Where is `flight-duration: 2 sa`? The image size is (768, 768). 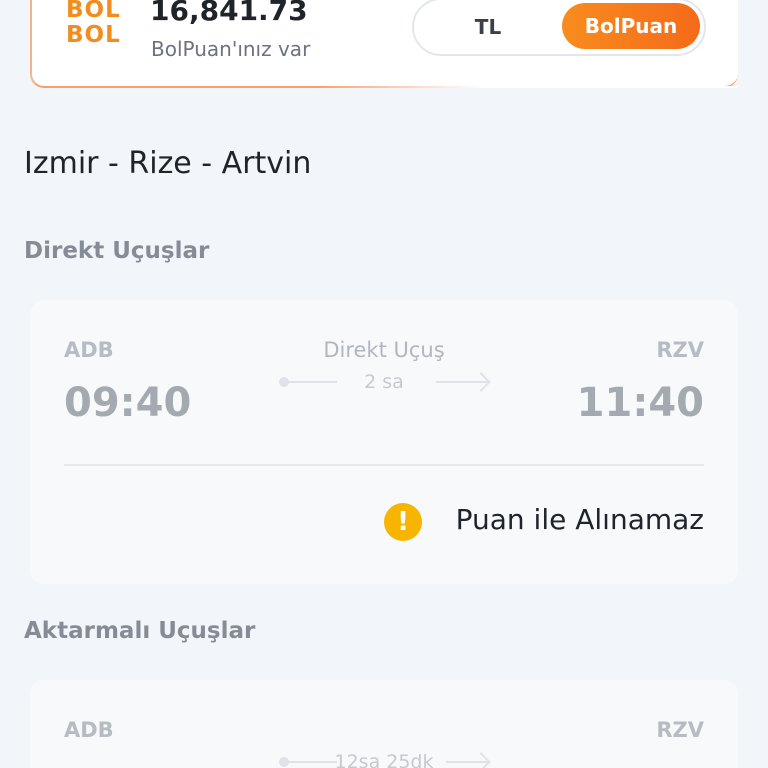
flight-duration: 2 sa is located at coordinates (384, 382).